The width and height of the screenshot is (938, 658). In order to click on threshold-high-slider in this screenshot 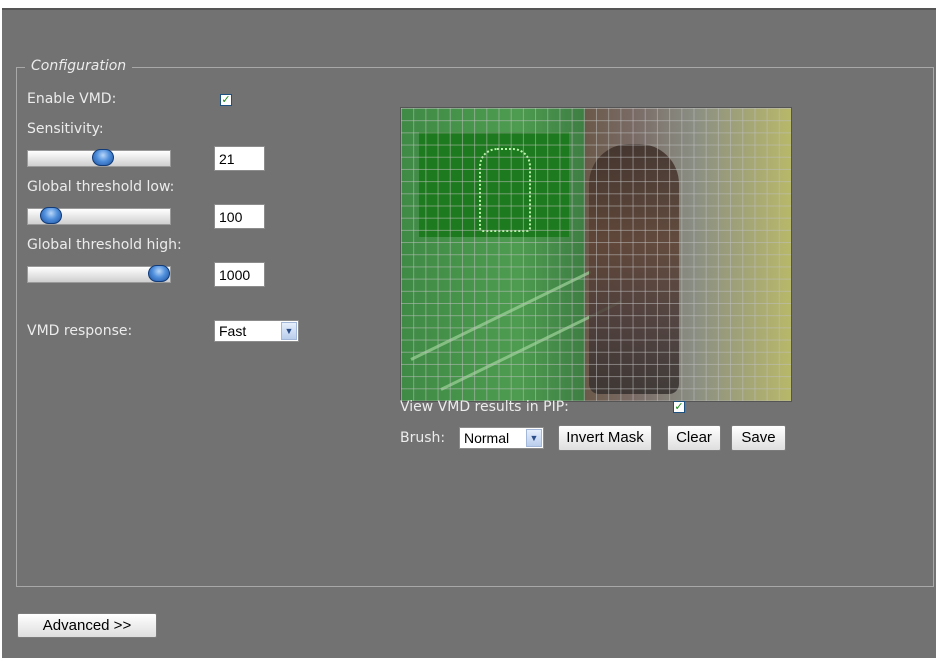, I will do `click(99, 274)`.